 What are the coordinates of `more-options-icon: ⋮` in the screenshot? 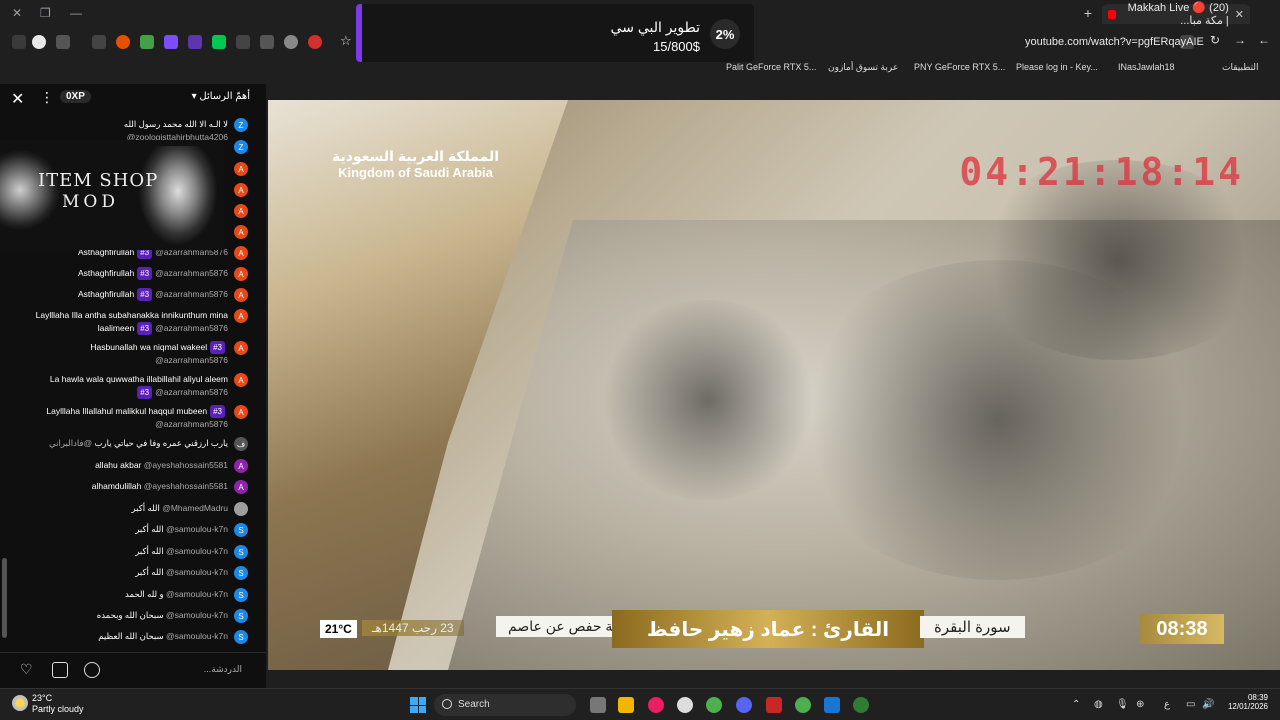 It's located at (47, 97).